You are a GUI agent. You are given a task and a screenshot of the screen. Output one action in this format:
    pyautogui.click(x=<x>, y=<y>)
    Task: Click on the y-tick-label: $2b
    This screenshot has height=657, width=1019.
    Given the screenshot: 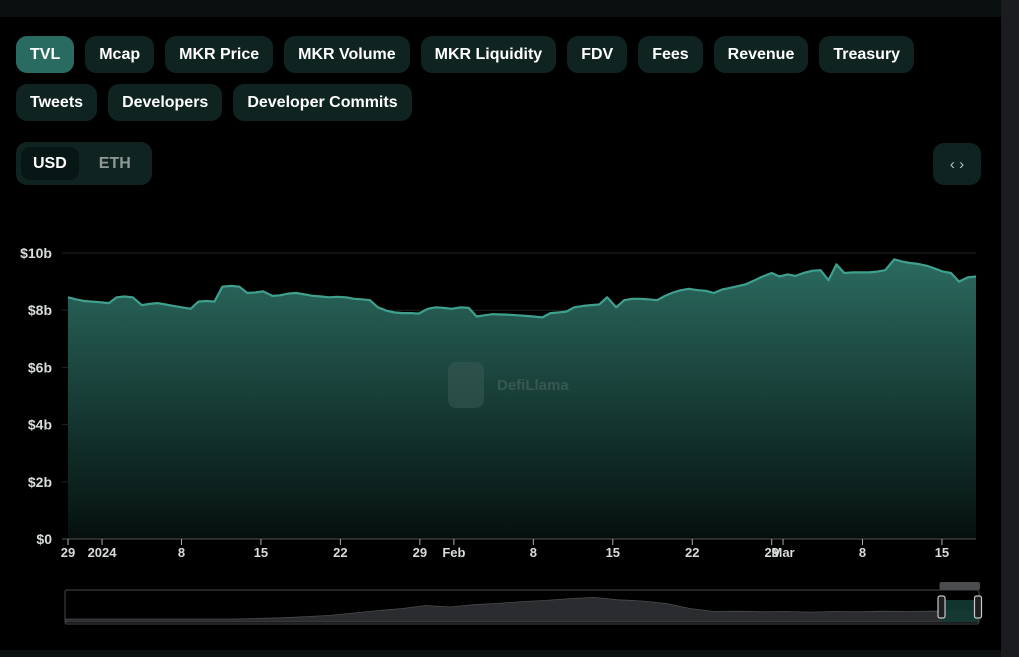 What is the action you would take?
    pyautogui.click(x=40, y=482)
    